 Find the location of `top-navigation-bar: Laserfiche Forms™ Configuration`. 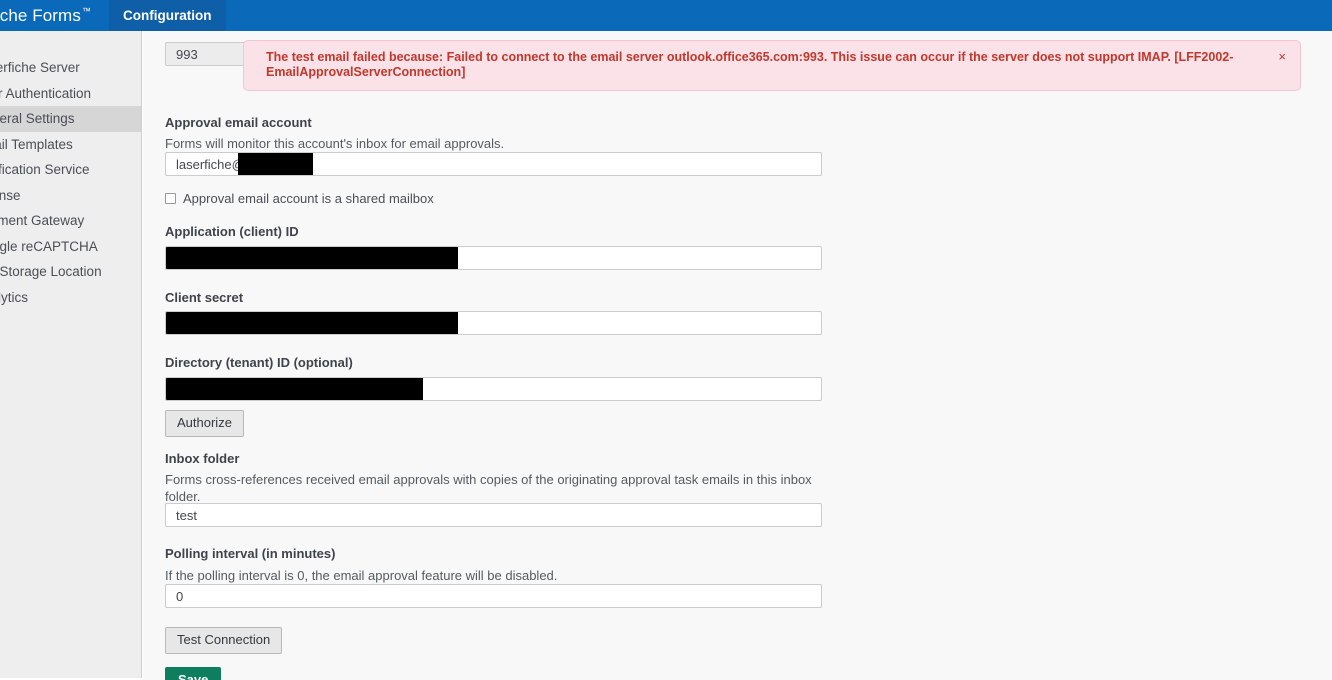

top-navigation-bar: Laserfiche Forms™ Configuration is located at coordinates (666, 15).